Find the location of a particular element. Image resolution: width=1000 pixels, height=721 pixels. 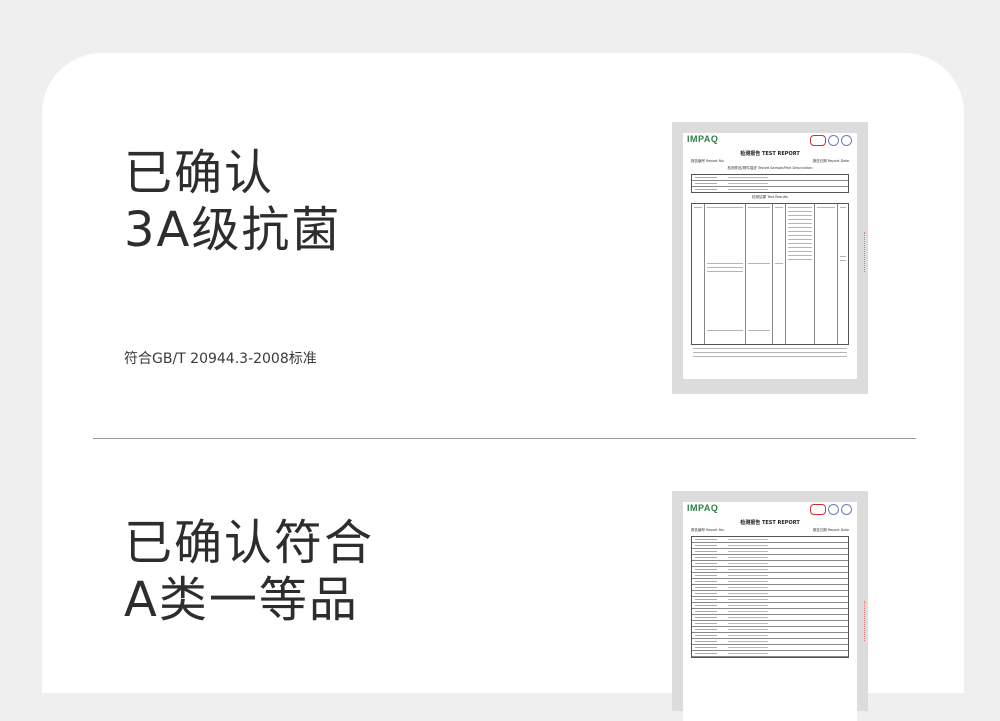

antibacterial-headline: 已确认 3A级抗菌 is located at coordinates (232, 202).